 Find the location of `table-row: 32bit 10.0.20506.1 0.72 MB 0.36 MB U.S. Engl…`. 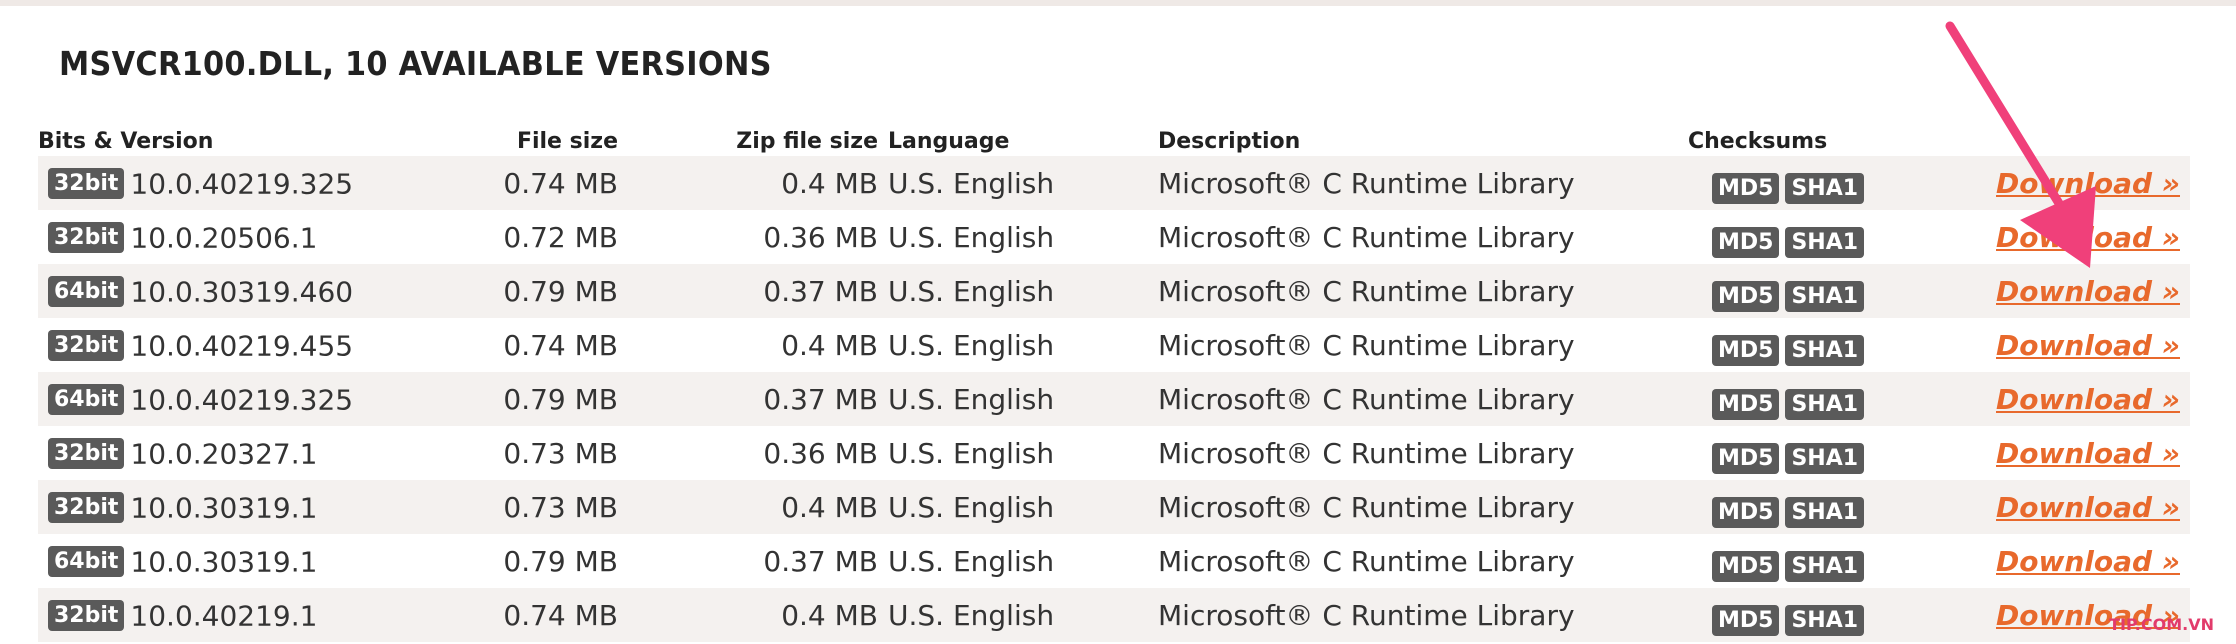

table-row: 32bit 10.0.20506.1 0.72 MB 0.36 MB U.S. Engl… is located at coordinates (1114, 237).